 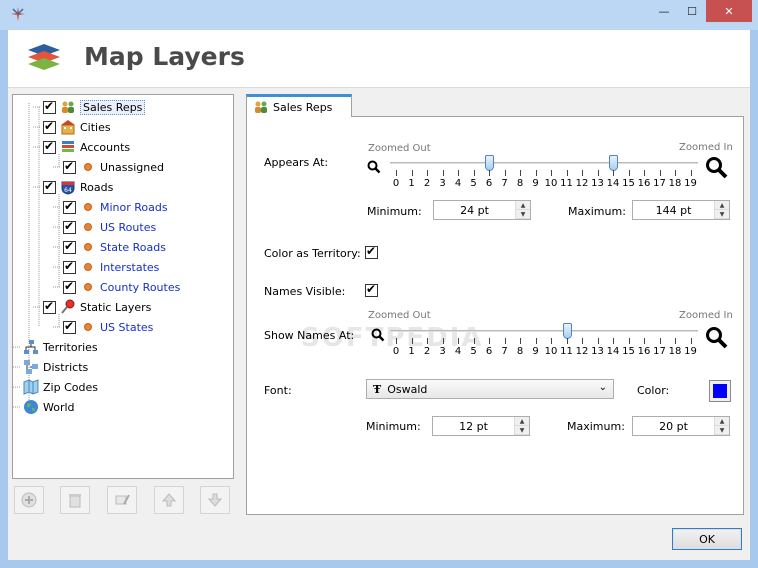 I want to click on font-select: Ŧ Oswald ⌄, so click(x=490, y=389).